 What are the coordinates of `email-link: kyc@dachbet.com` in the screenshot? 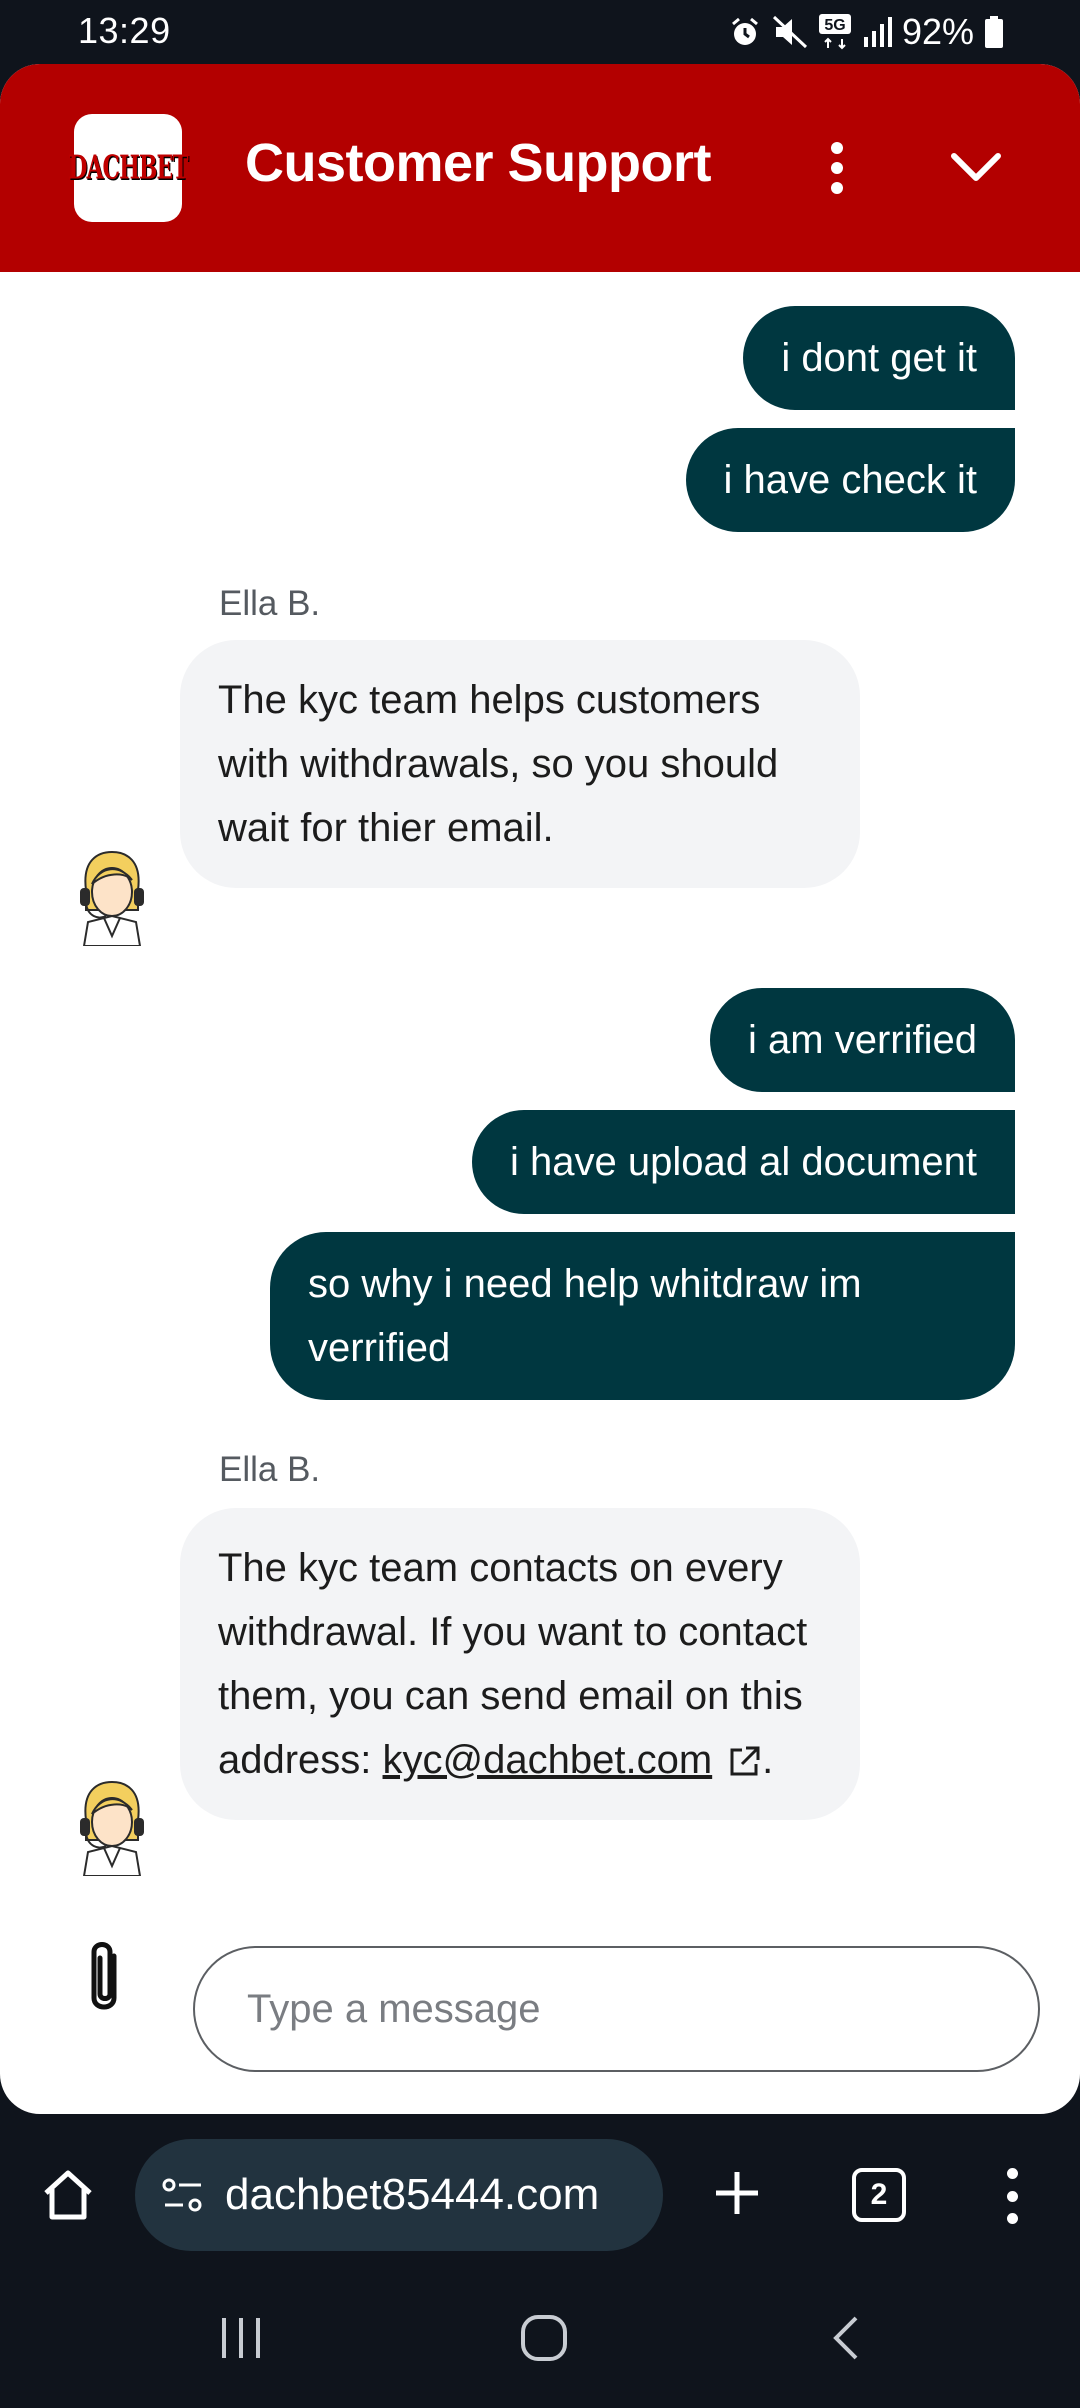 It's located at (548, 1760).